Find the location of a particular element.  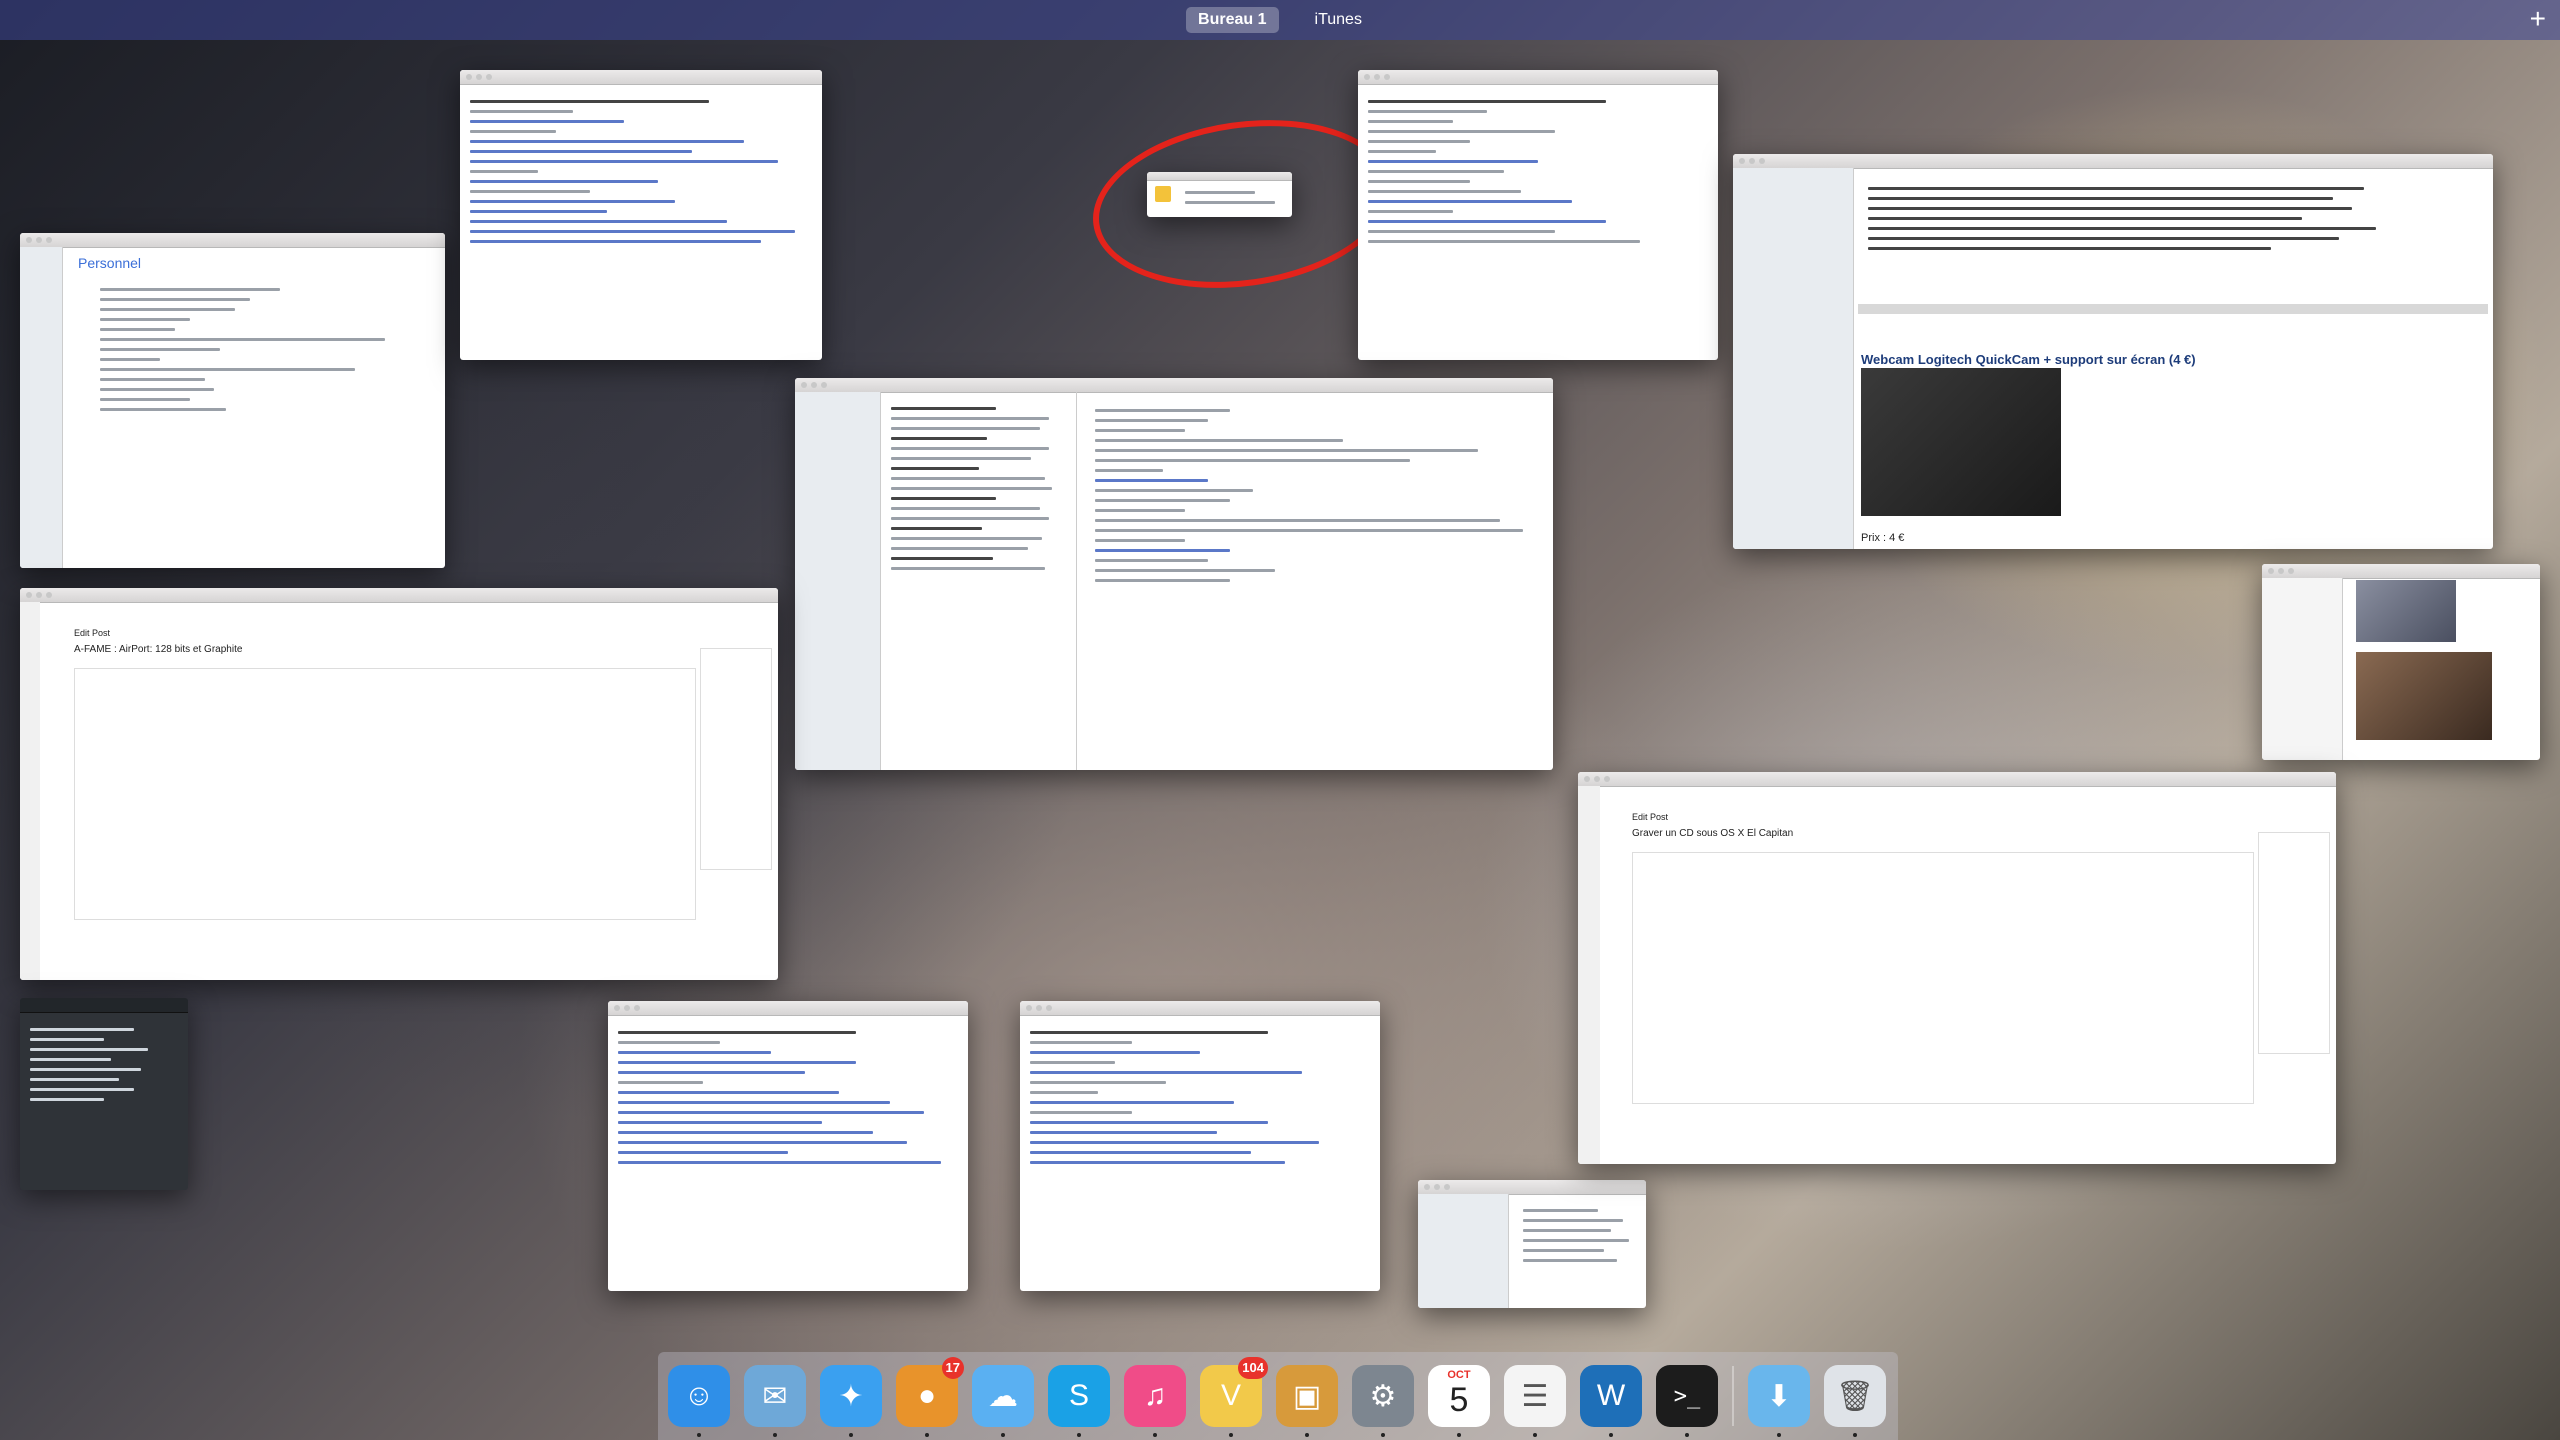

spaces-bar: Bureau 1 iTunes + is located at coordinates (1280, 20).